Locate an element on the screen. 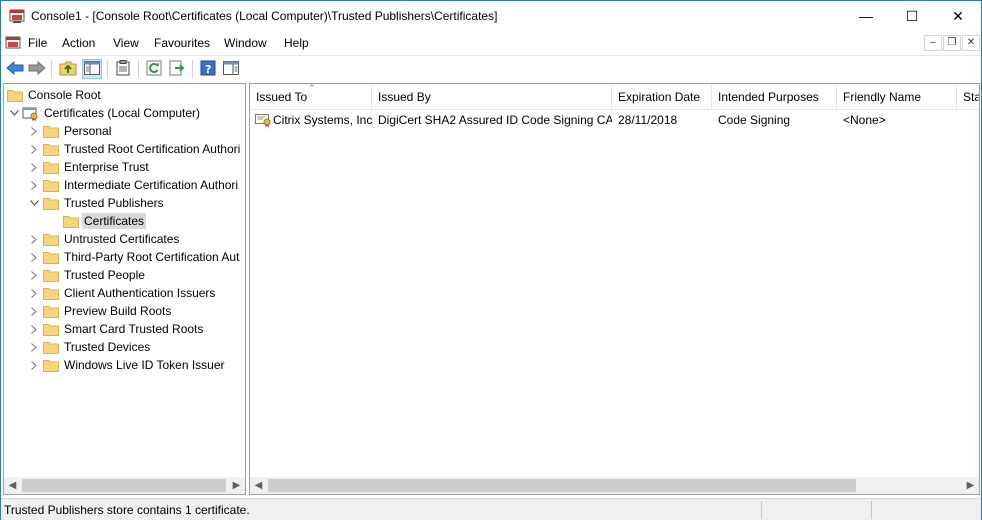 The image size is (982, 520). tree-item-smart-card: Smart Card Trusted Roots is located at coordinates (115, 329).